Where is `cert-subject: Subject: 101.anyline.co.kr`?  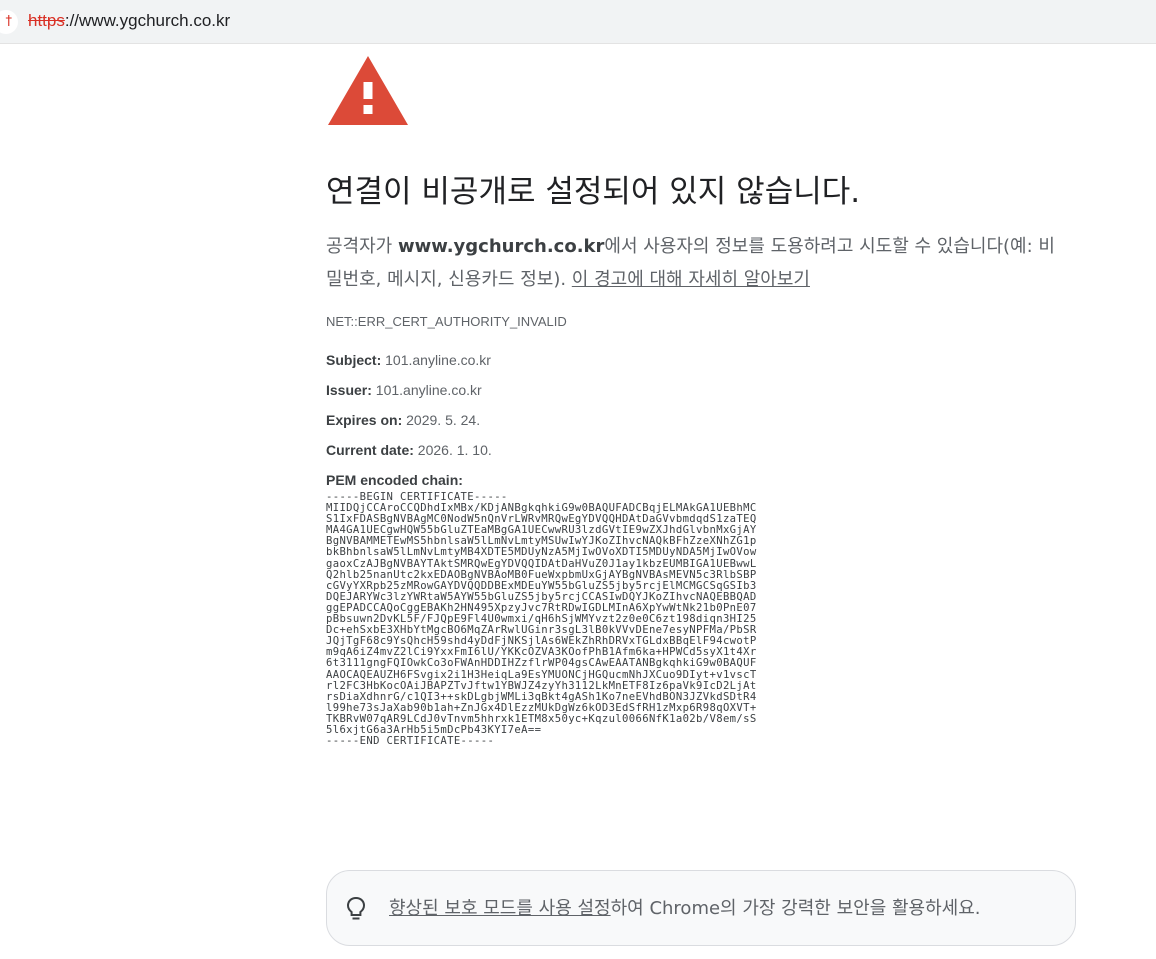 cert-subject: Subject: 101.anyline.co.kr is located at coordinates (408, 360).